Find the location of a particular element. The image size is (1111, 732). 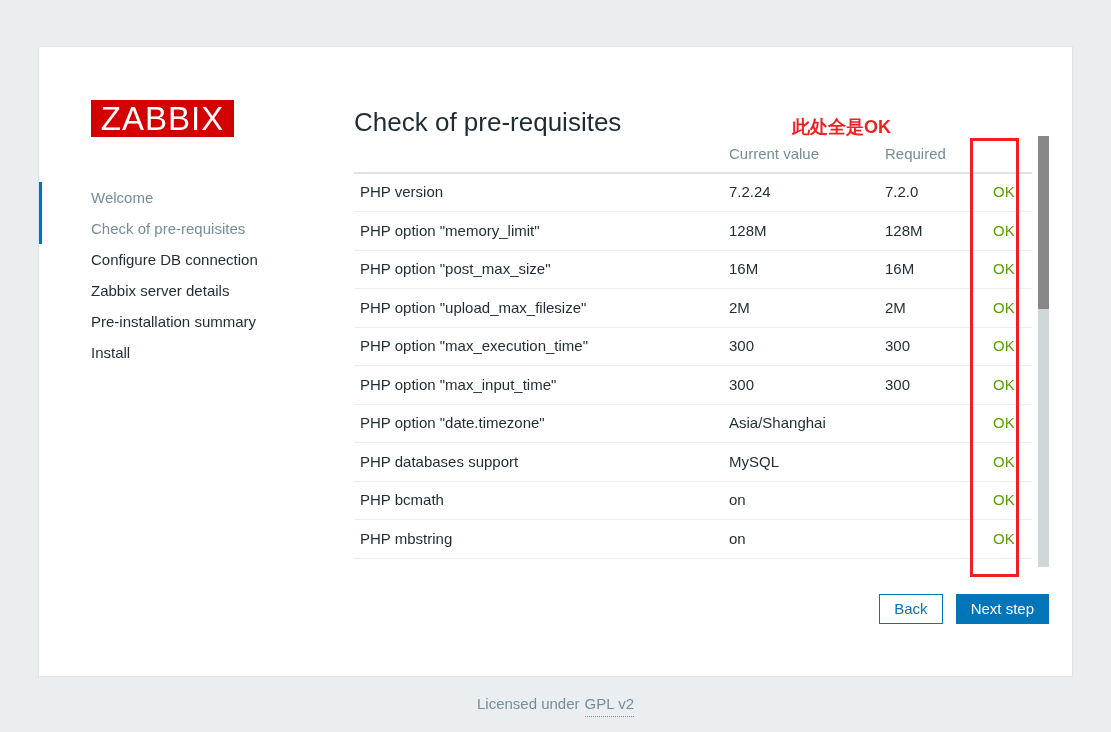

current-value: 2M is located at coordinates (739, 307).